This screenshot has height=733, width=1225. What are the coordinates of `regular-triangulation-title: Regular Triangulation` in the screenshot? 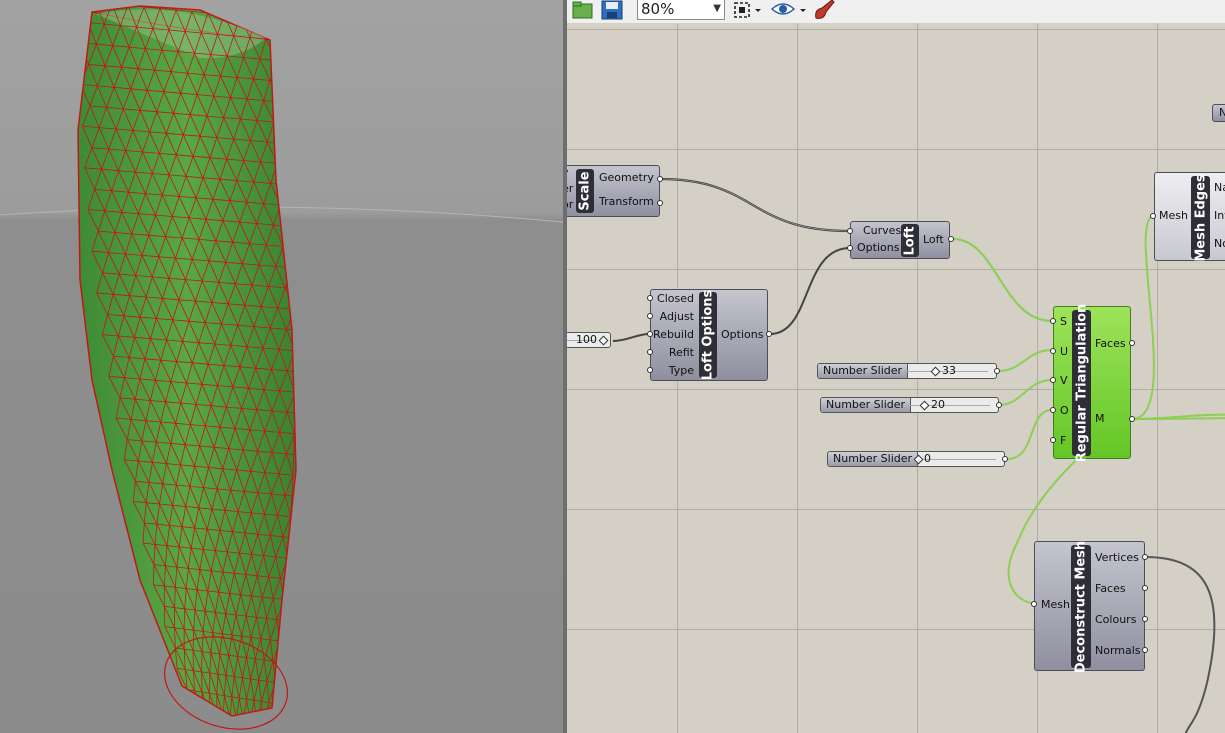 It's located at (1081, 383).